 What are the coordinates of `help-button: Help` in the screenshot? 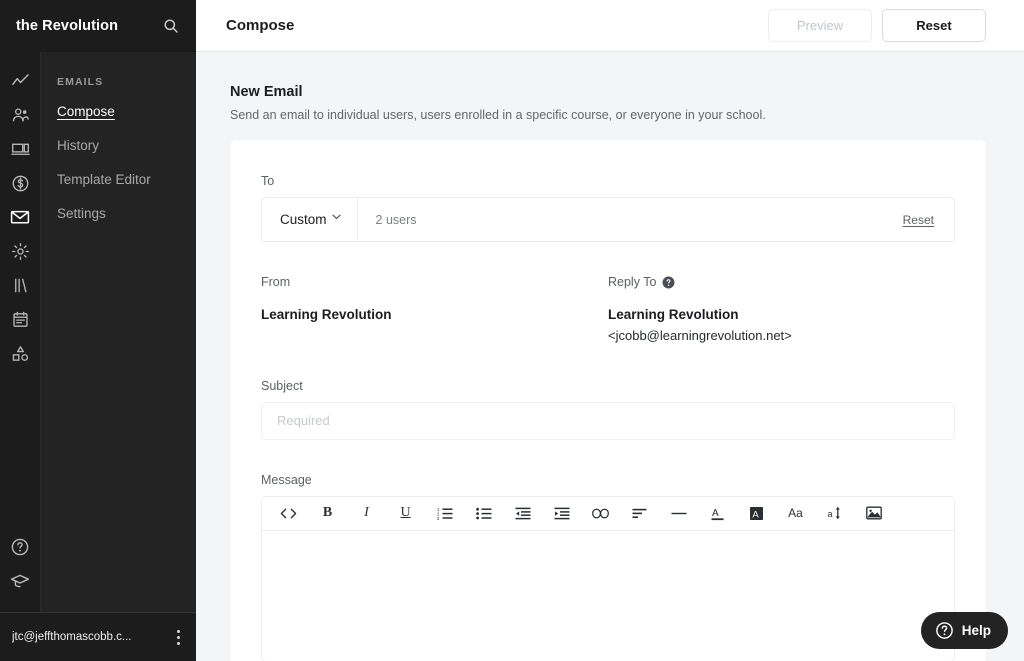 It's located at (964, 630).